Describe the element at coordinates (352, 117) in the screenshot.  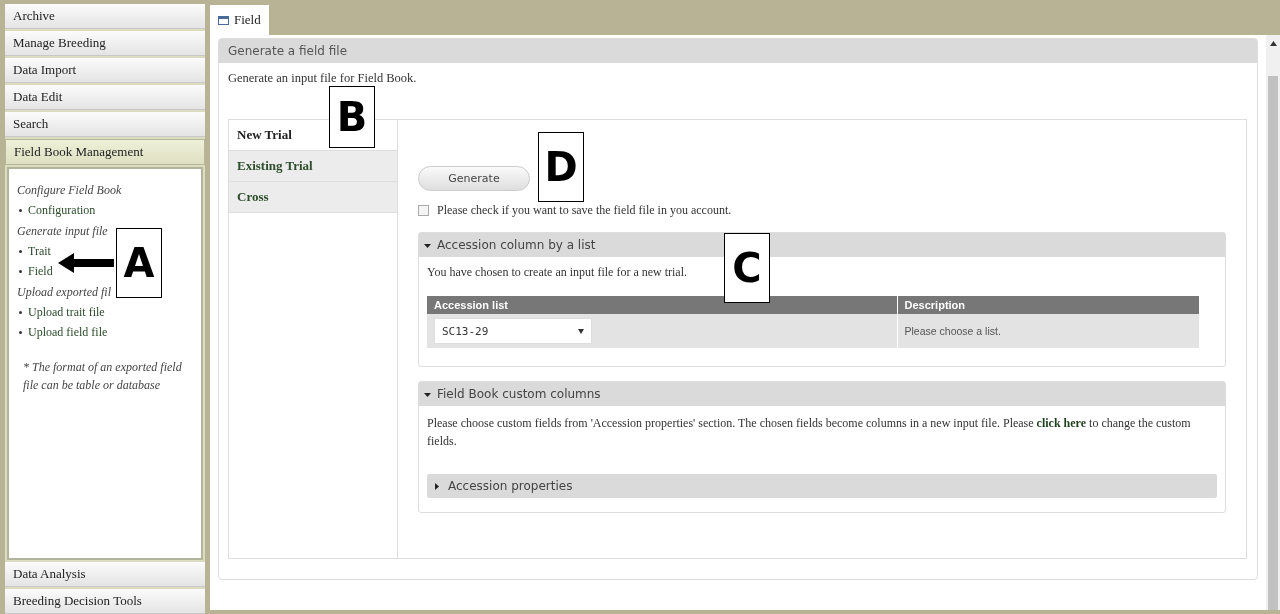
I see `callout-label: B` at that location.